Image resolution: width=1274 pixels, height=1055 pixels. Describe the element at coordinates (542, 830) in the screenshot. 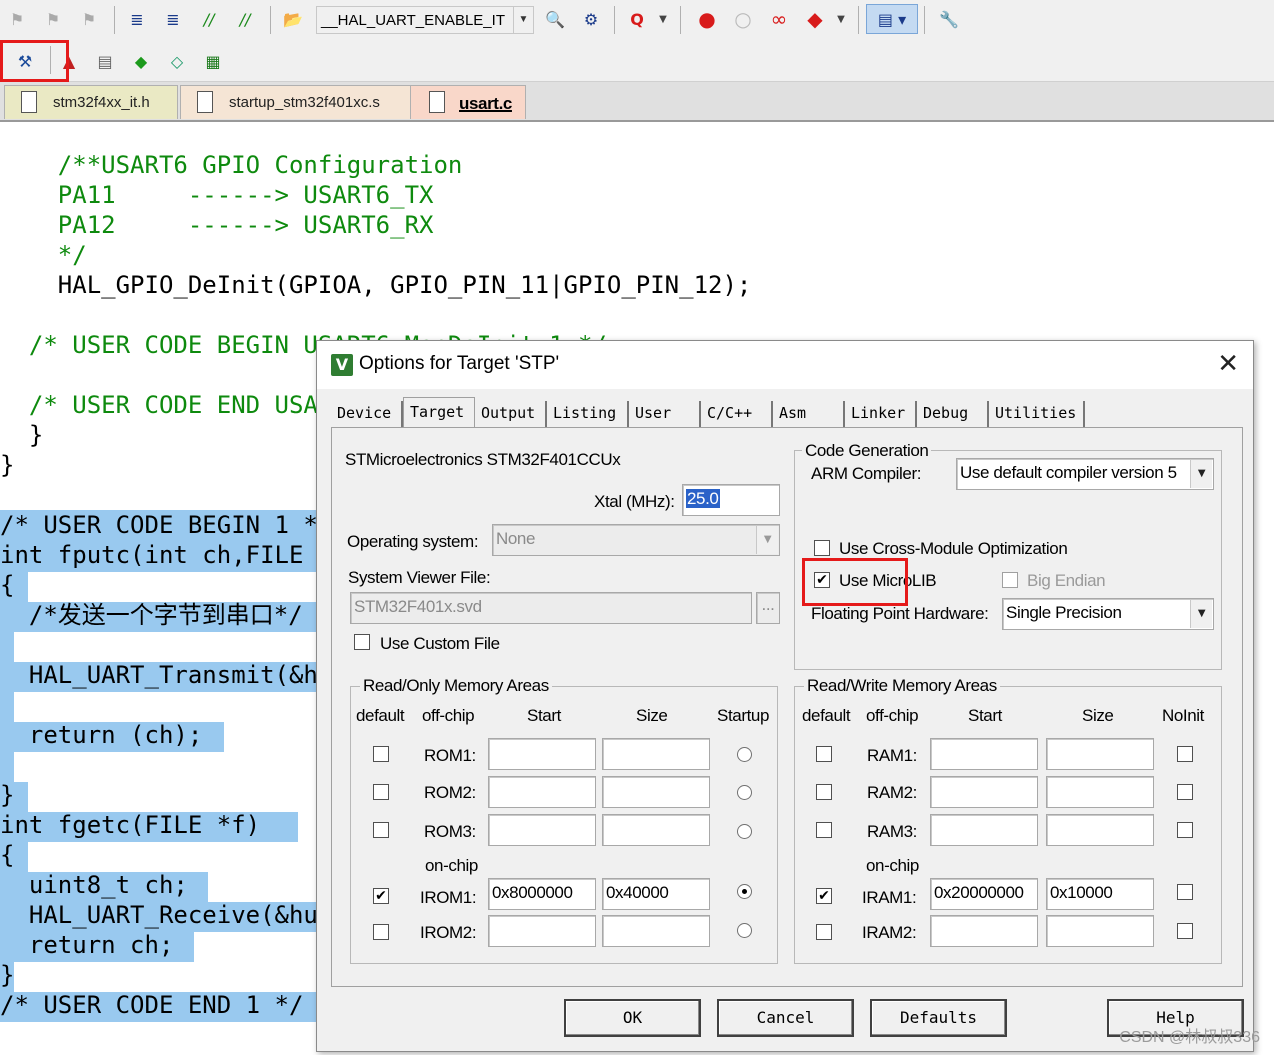

I see `rom3-start-input` at that location.